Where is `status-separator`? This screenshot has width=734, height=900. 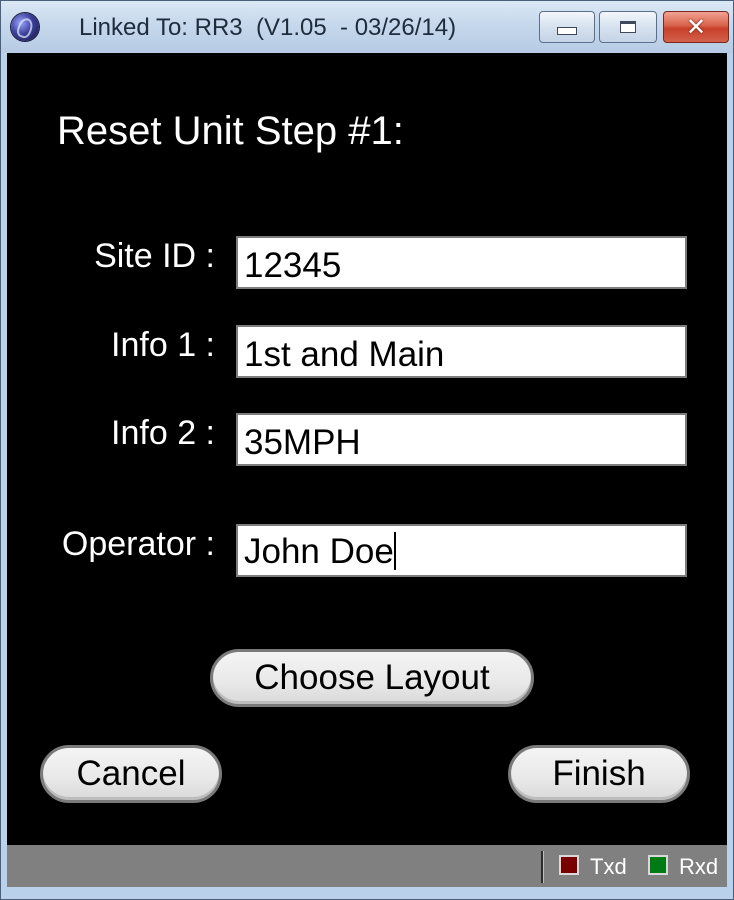 status-separator is located at coordinates (542, 867).